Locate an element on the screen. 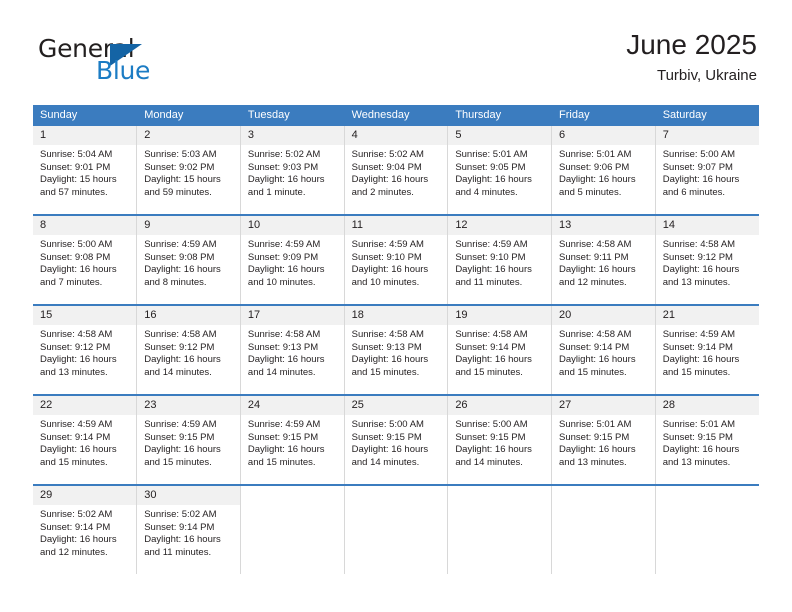 Image resolution: width=792 pixels, height=612 pixels. day-number: 8 is located at coordinates (85, 225).